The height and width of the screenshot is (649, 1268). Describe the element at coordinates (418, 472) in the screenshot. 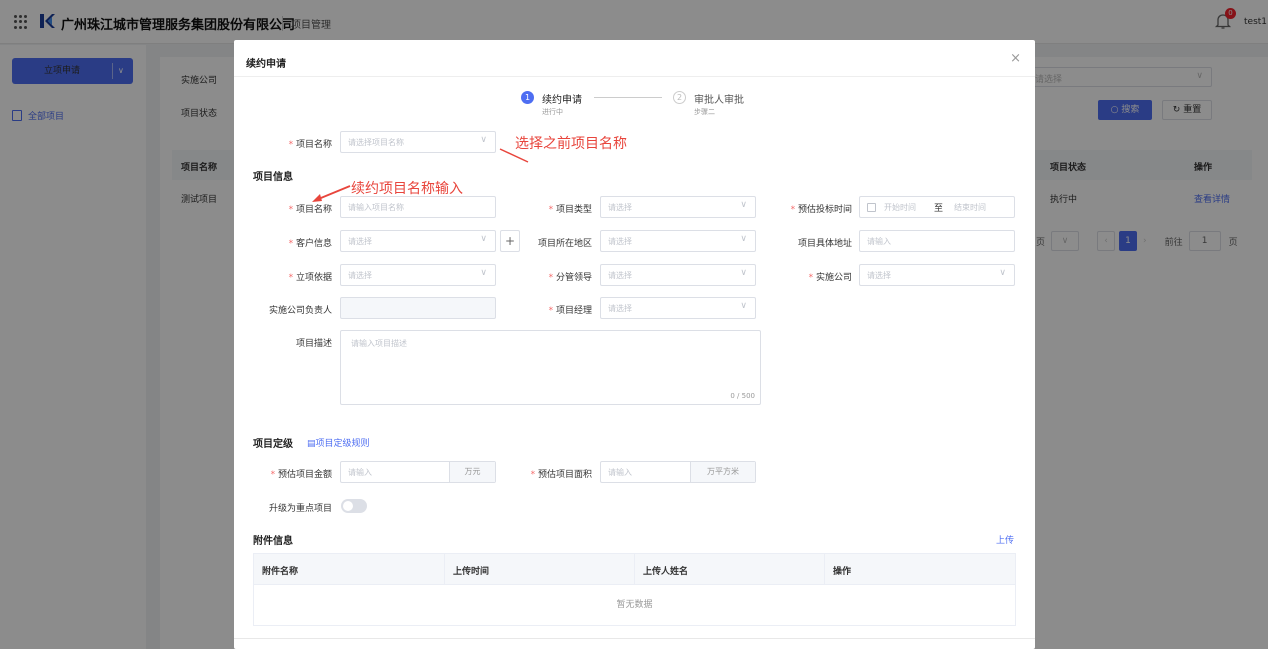

I see `amount-input: 请输入 万元` at that location.